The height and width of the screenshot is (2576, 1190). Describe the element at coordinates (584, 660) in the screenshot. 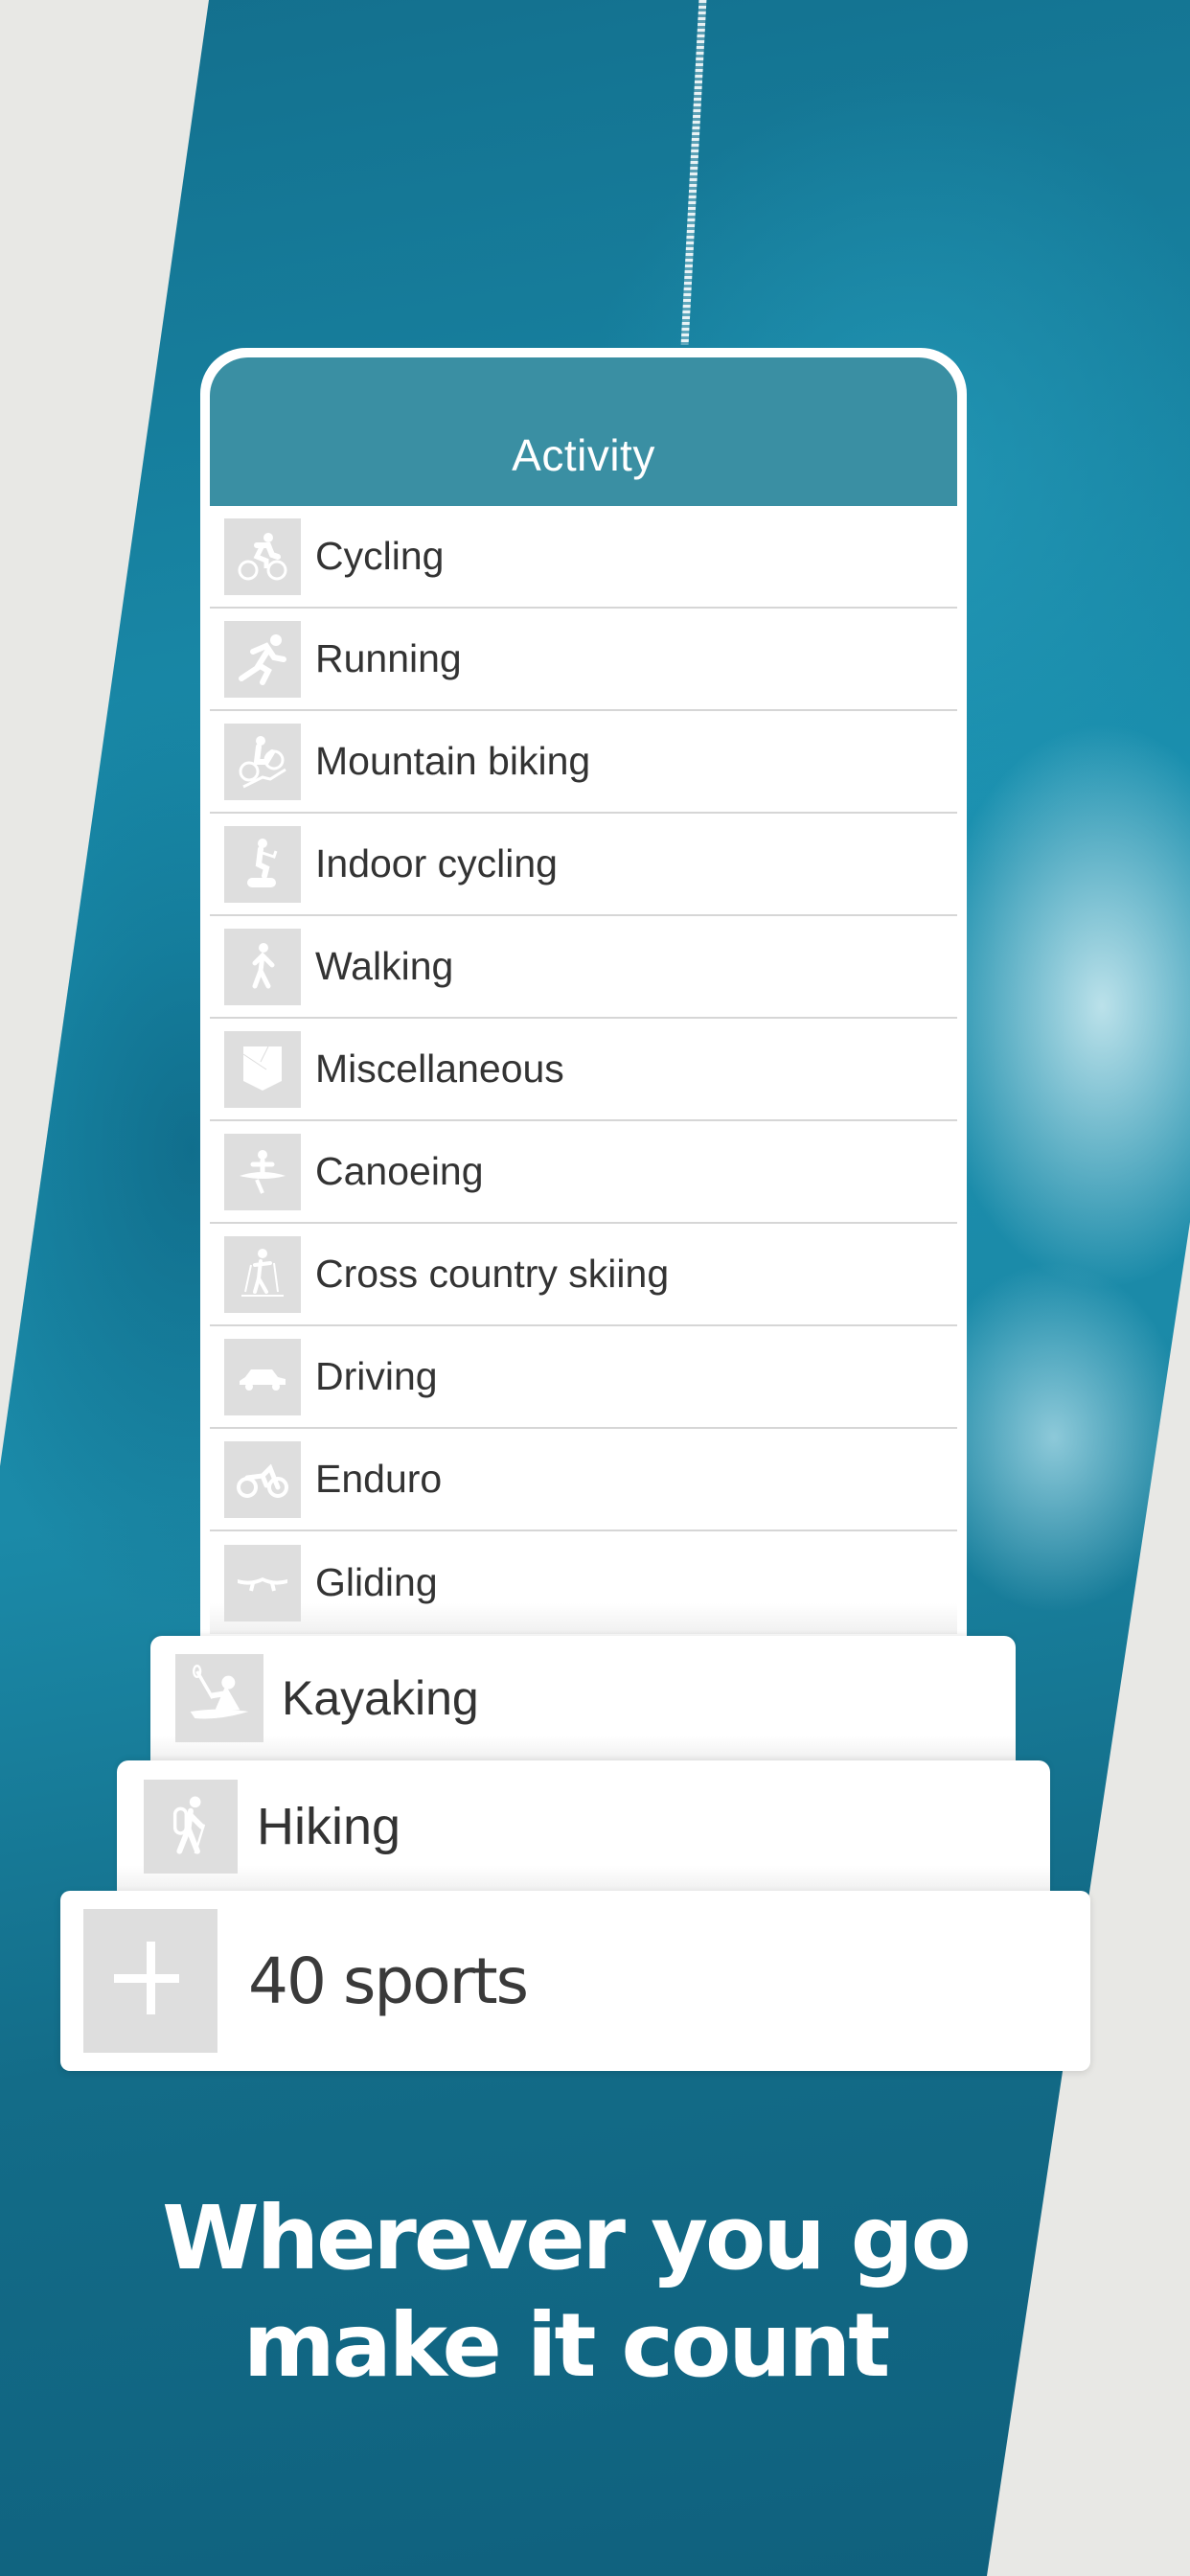

I see `list-item-running: Running` at that location.